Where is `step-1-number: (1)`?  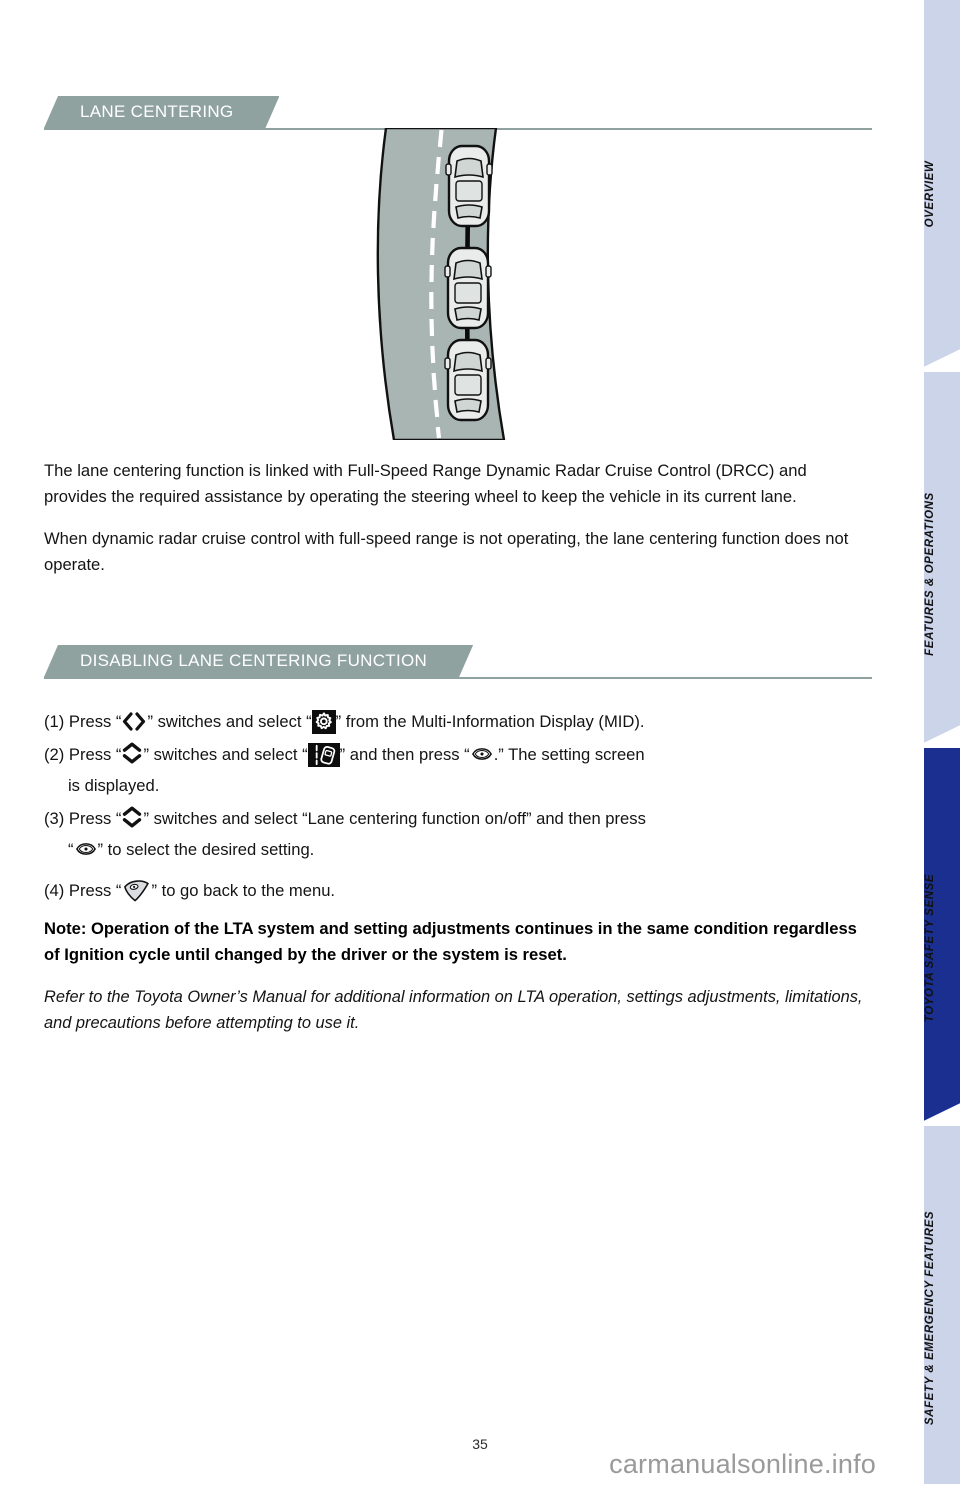
step-1-number: (1) is located at coordinates (54, 721).